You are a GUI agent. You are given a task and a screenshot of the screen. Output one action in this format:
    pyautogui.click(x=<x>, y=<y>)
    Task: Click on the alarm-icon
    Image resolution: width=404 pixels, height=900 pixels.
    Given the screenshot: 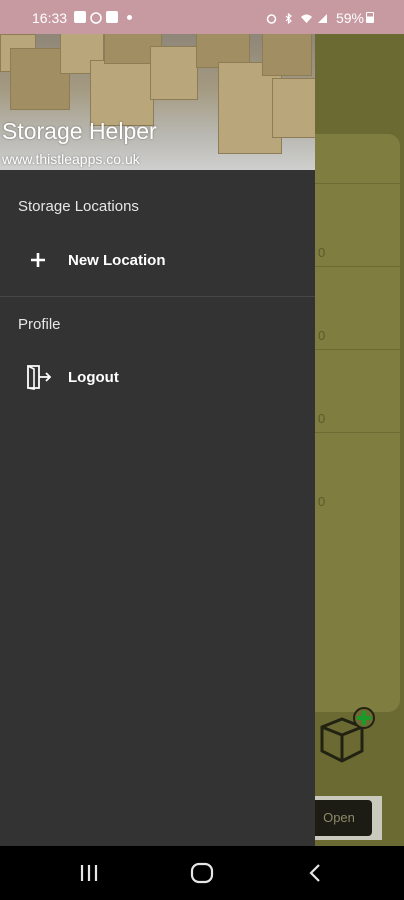 What is the action you would take?
    pyautogui.click(x=271, y=17)
    